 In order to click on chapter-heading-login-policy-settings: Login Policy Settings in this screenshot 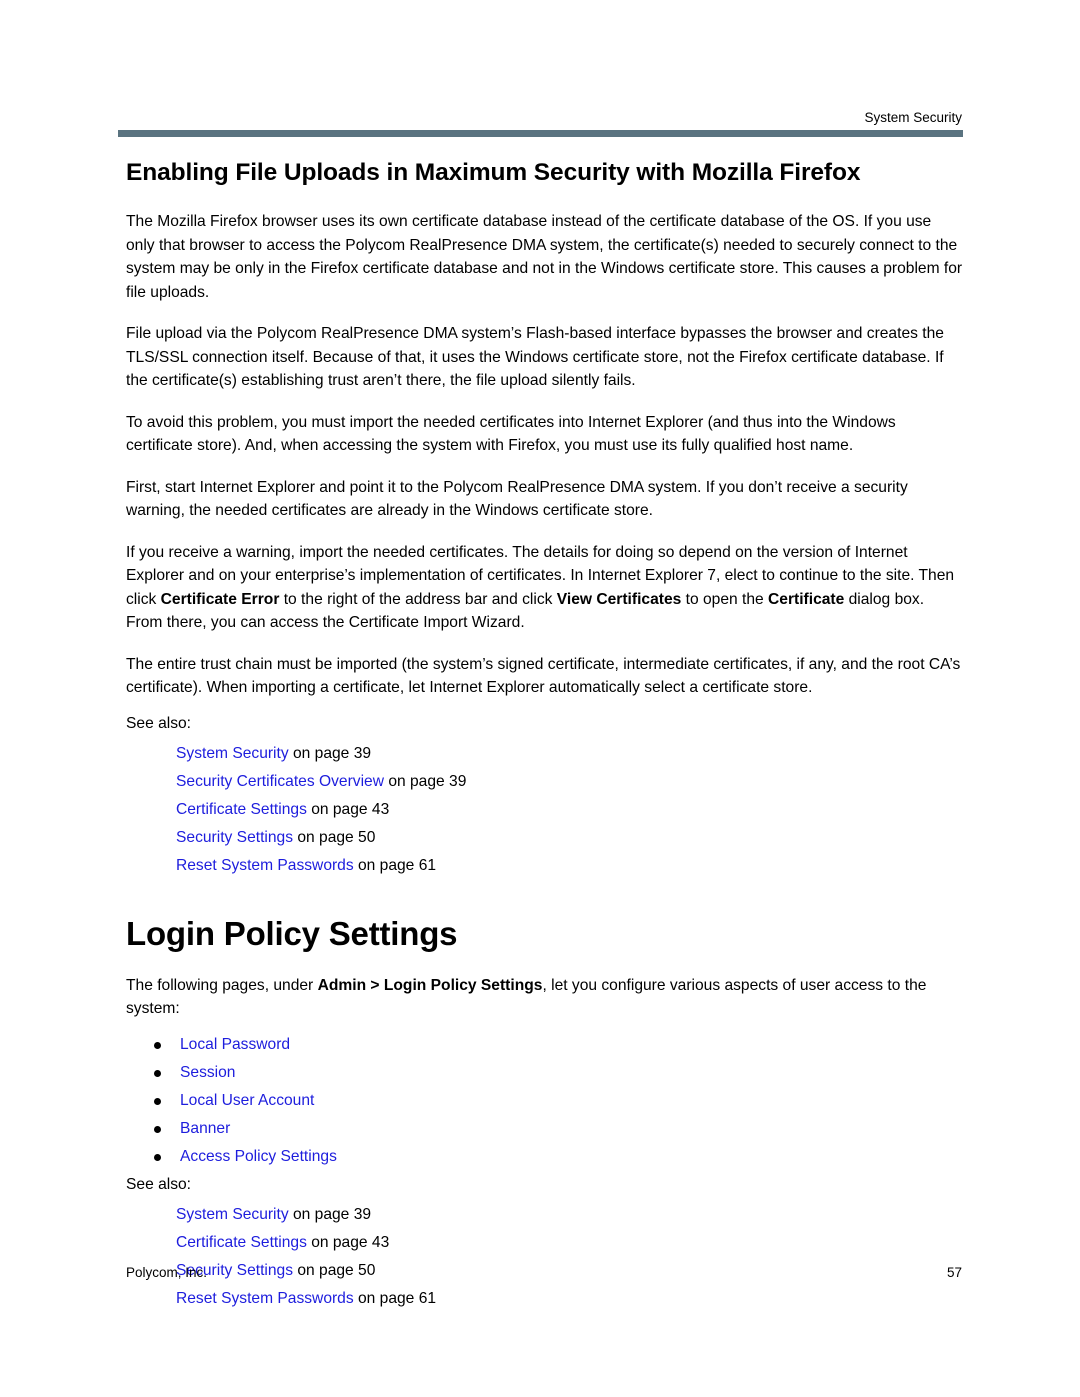, I will do `click(292, 933)`.